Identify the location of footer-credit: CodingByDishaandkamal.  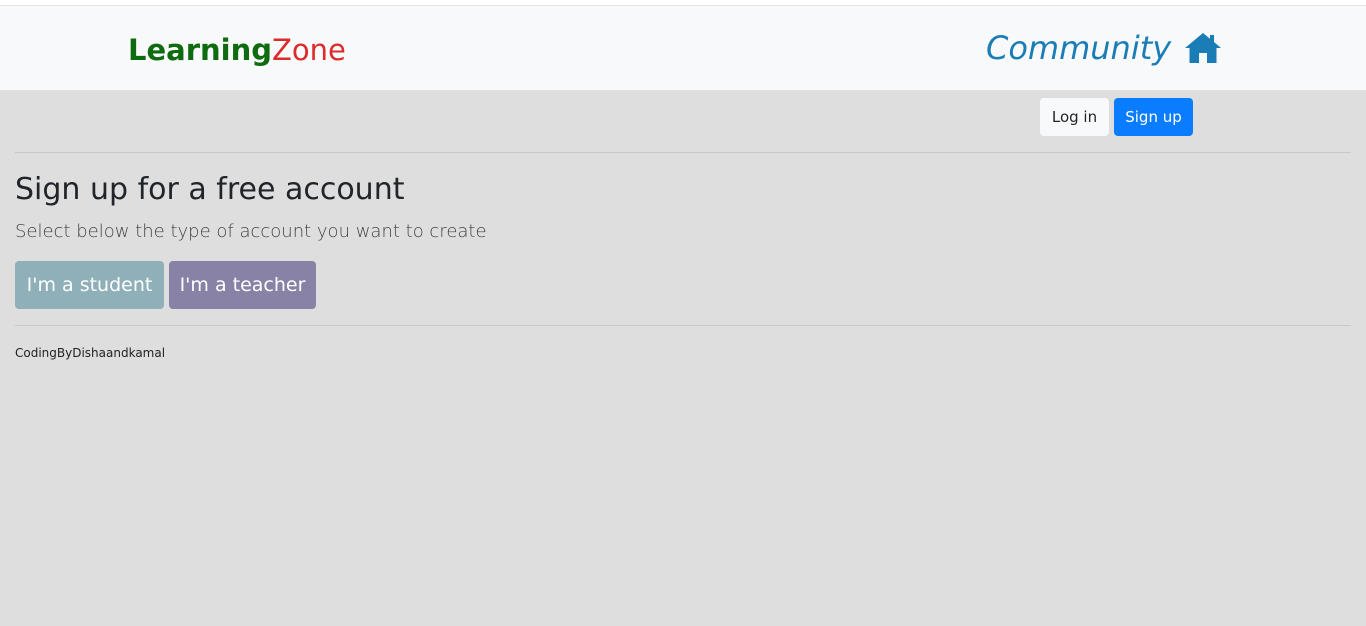
(90, 353).